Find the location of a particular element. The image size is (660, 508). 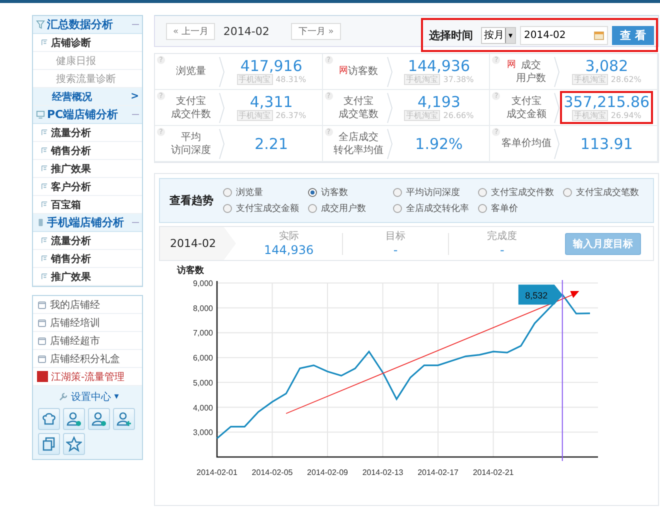

x-tick-label: 2014-02-01 is located at coordinates (217, 472).